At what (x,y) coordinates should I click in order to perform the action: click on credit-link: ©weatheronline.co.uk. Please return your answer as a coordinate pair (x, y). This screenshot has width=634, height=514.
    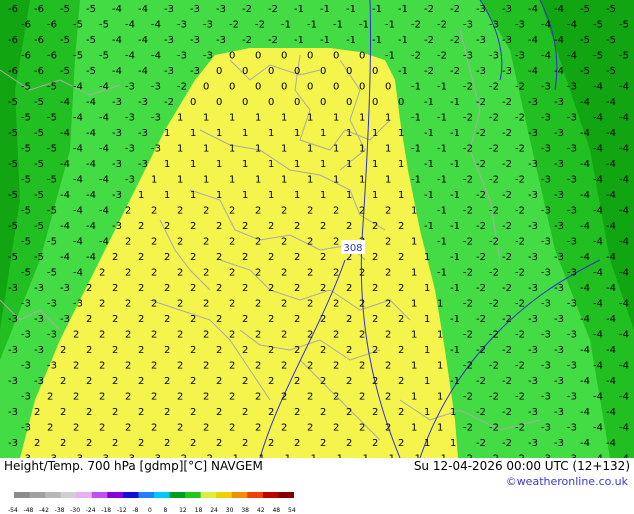
    Looking at the image, I should click on (567, 481).